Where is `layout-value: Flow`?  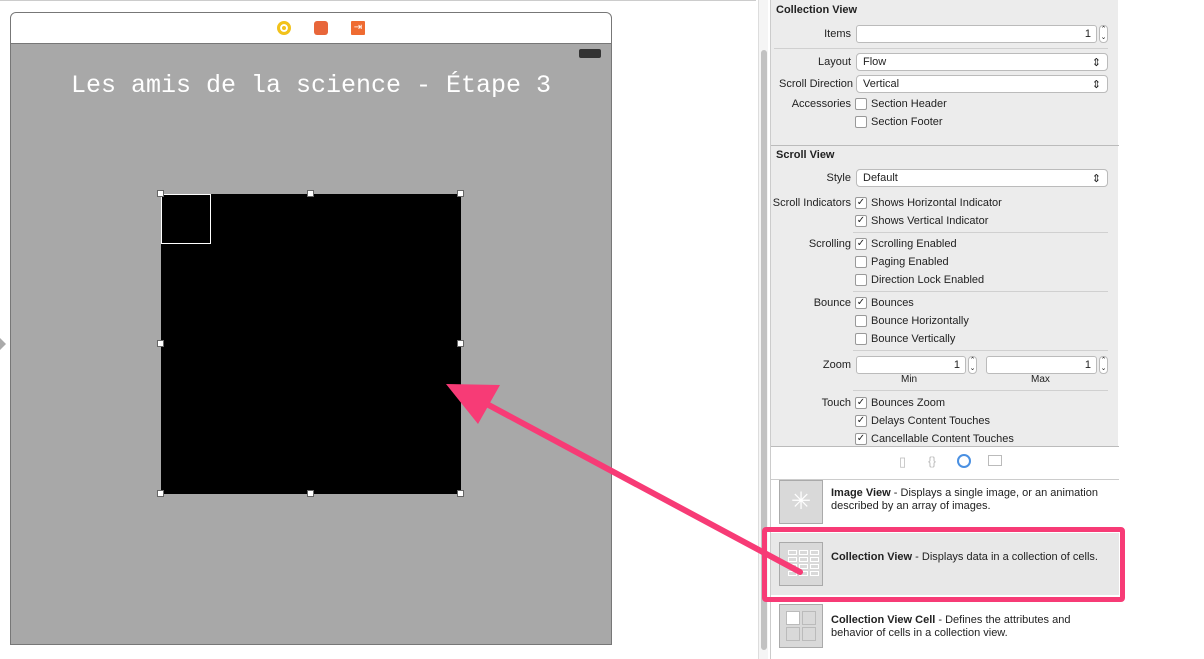 layout-value: Flow is located at coordinates (875, 62).